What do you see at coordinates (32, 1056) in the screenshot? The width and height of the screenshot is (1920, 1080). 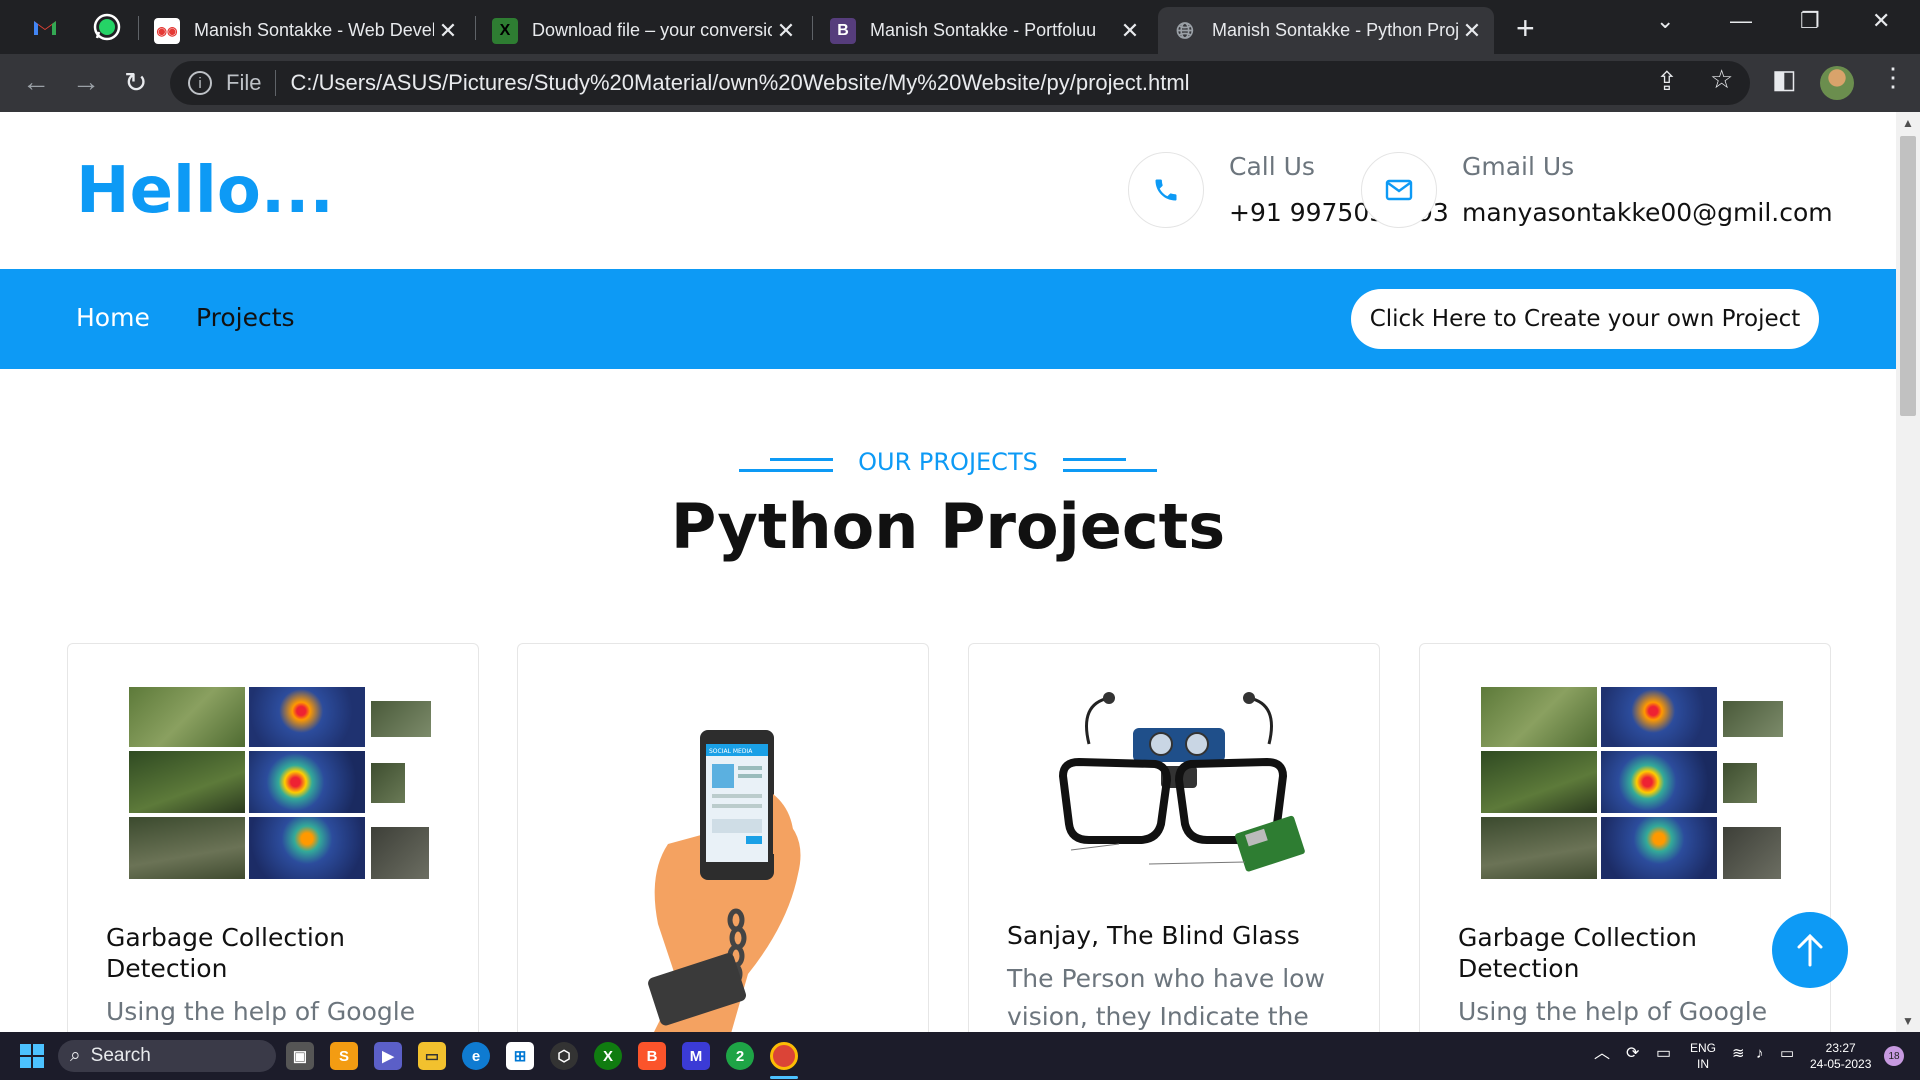 I see `windows-start-icon` at bounding box center [32, 1056].